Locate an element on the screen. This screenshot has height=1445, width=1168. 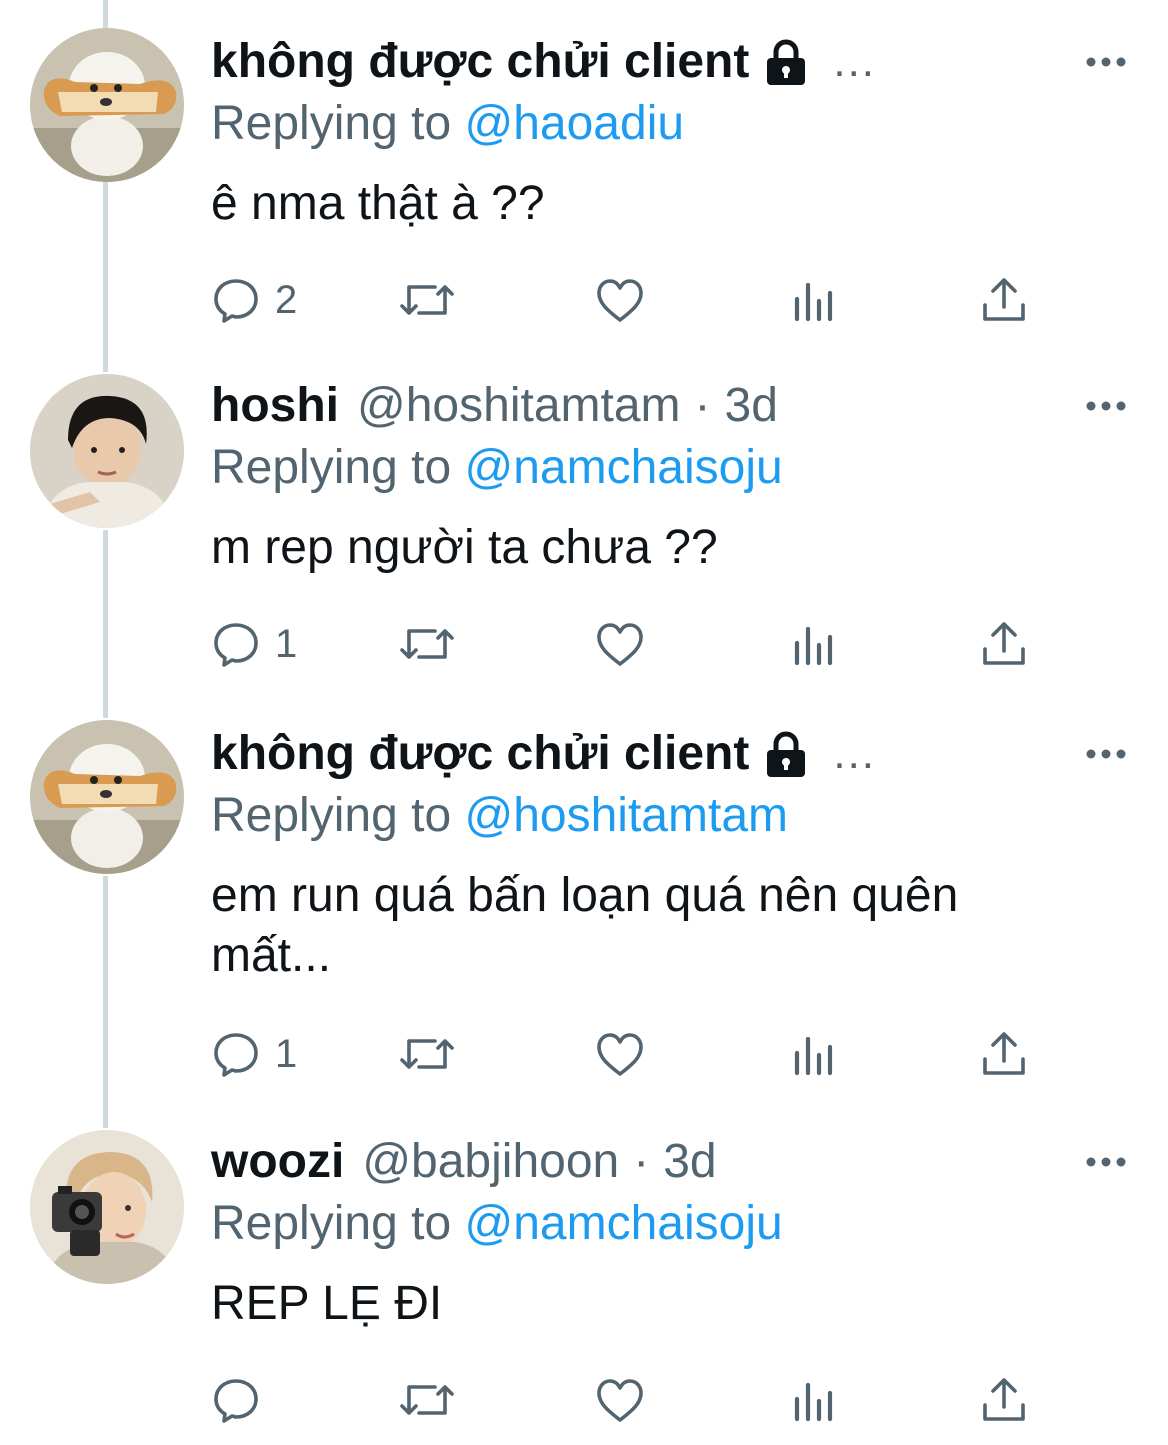
tweet-actions is located at coordinates (636, 1402).